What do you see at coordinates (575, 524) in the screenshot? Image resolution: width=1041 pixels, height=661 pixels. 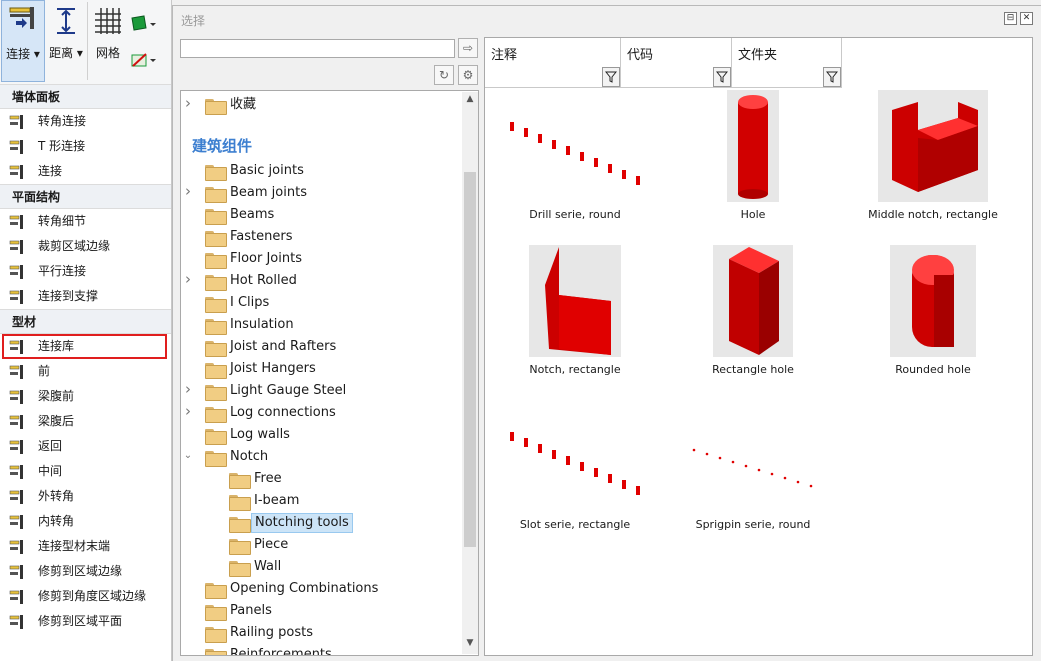 I see `component-caption: Slot serie, rectangle` at bounding box center [575, 524].